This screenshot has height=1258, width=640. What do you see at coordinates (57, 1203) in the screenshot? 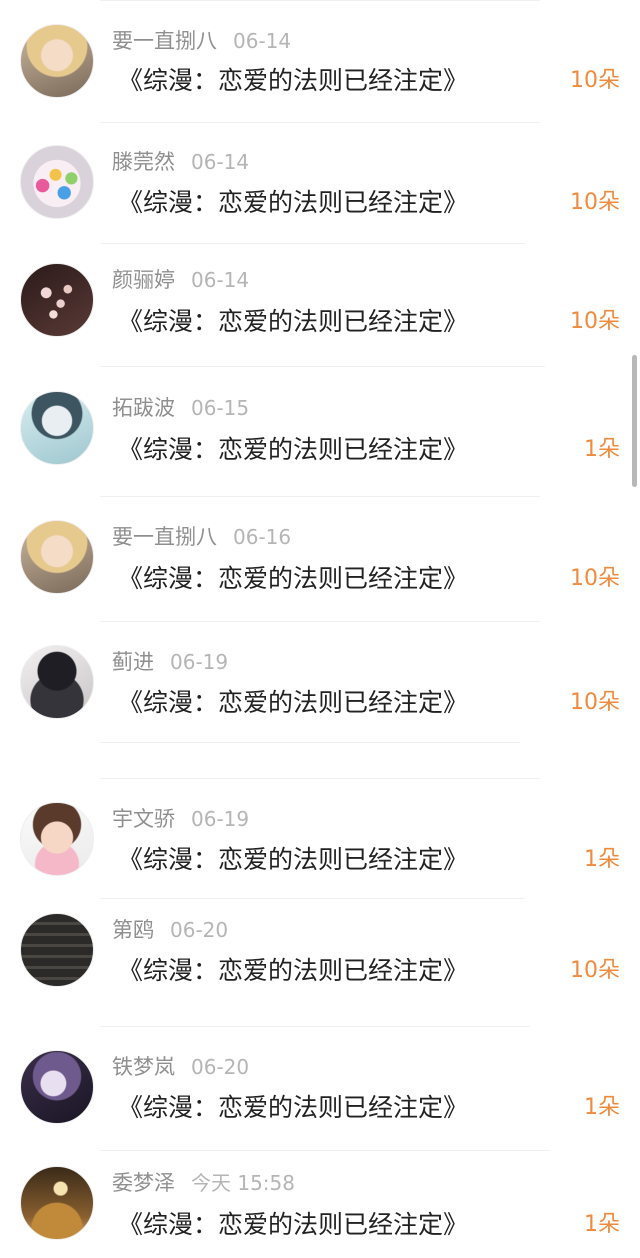
I see `moon-scene-avatar` at bounding box center [57, 1203].